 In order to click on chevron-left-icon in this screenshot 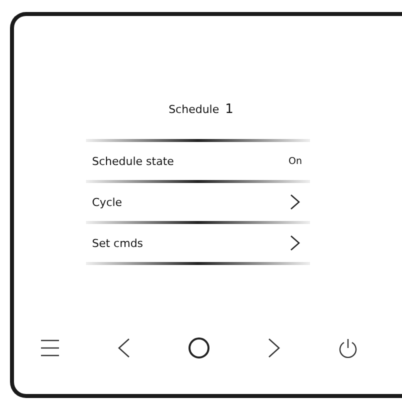, I will do `click(124, 348)`.